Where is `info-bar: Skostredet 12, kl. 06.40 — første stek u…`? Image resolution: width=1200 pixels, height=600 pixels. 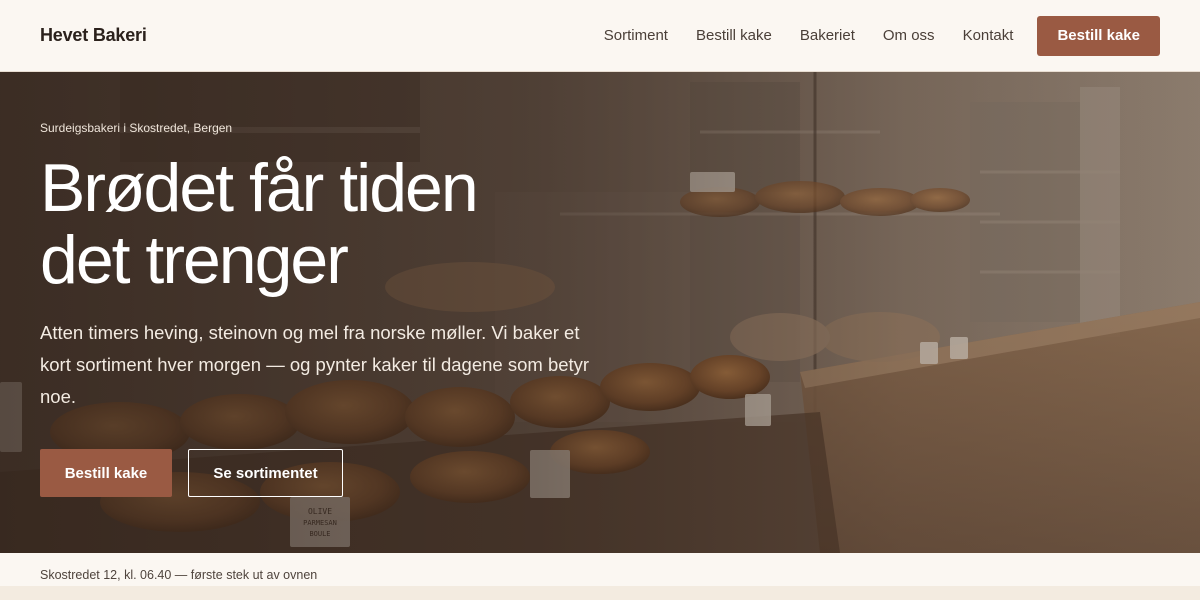 info-bar: Skostredet 12, kl. 06.40 — første stek u… is located at coordinates (600, 569).